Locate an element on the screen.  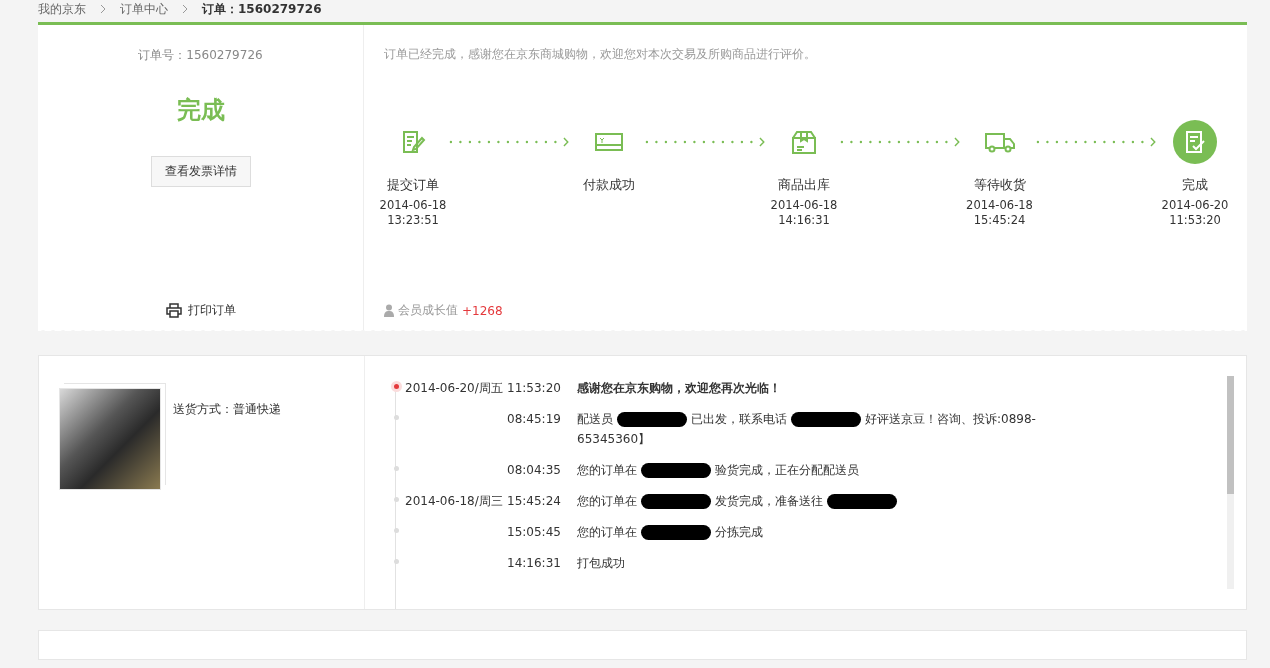
event-time: 14:16:31 is located at coordinates (534, 563).